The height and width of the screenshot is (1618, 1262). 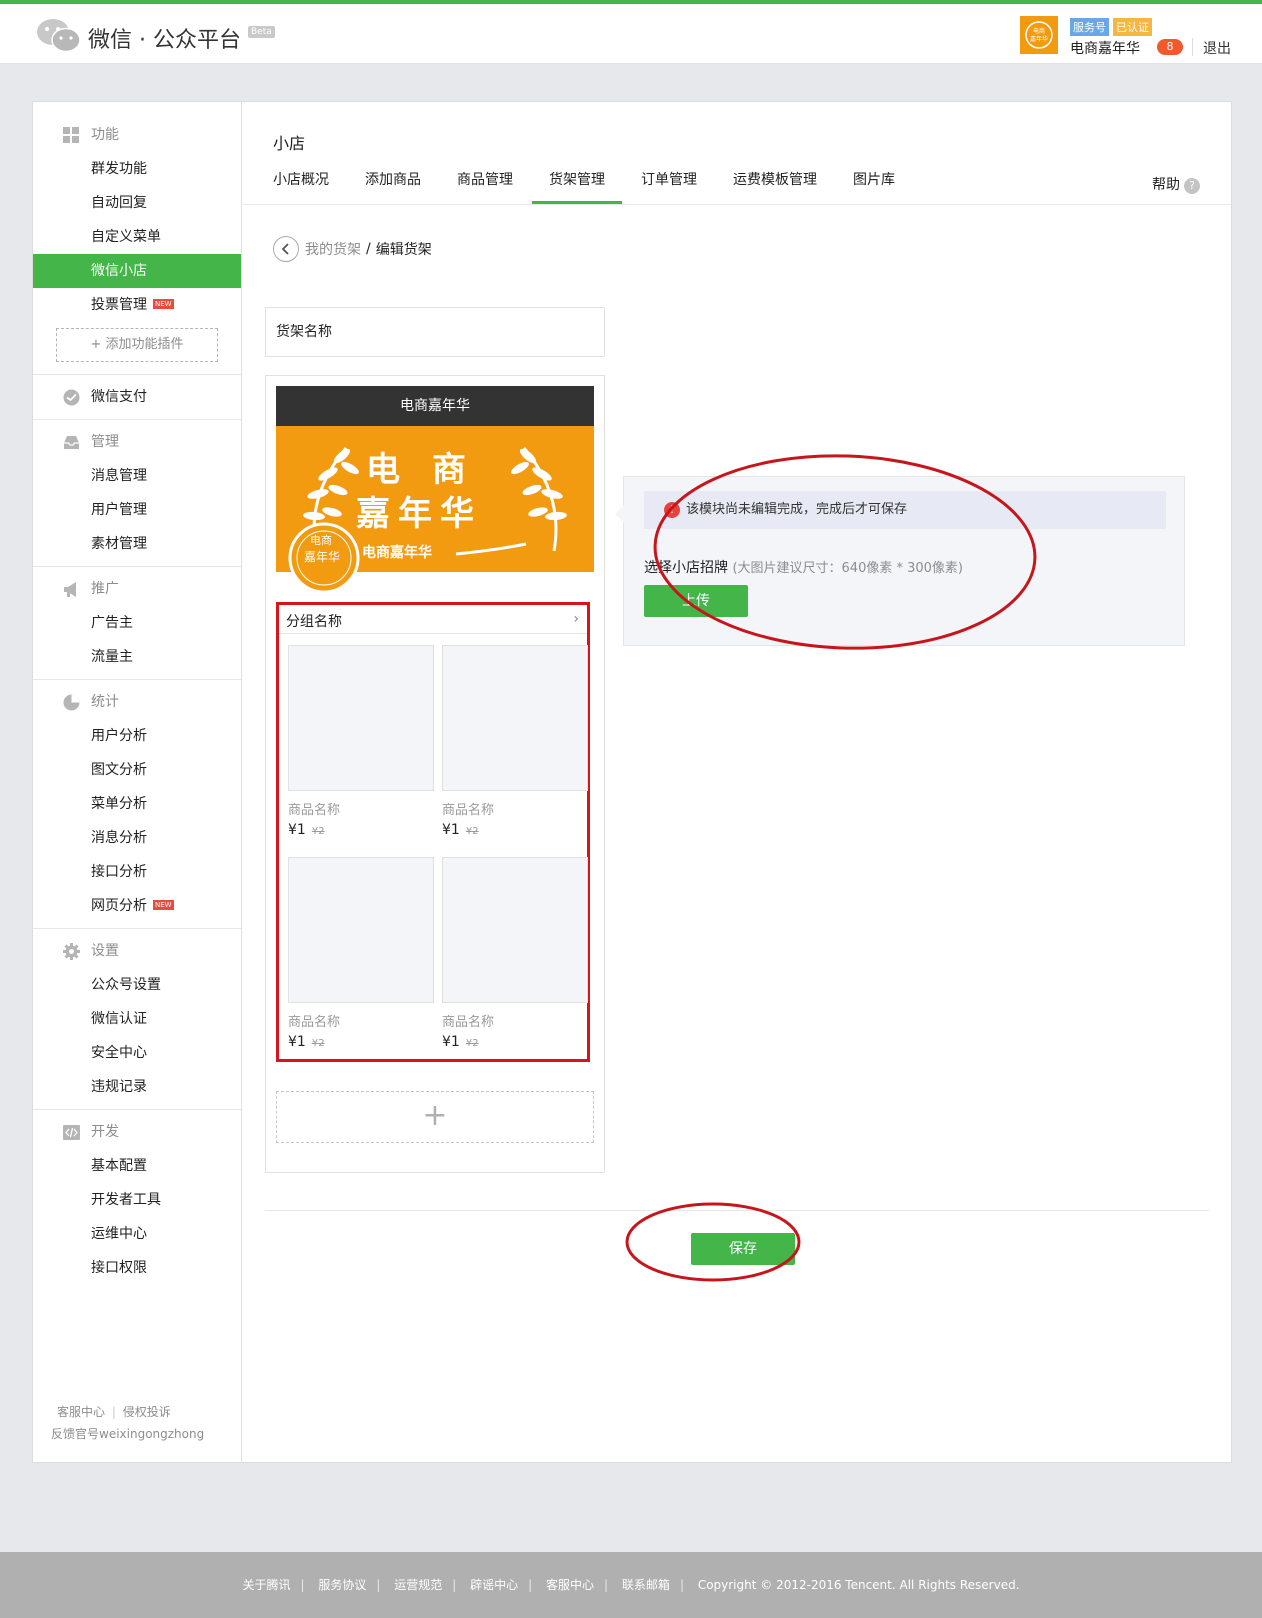 What do you see at coordinates (137, 906) in the screenshot?
I see `sidebar-item-web-analysis: 网页分析 NEW` at bounding box center [137, 906].